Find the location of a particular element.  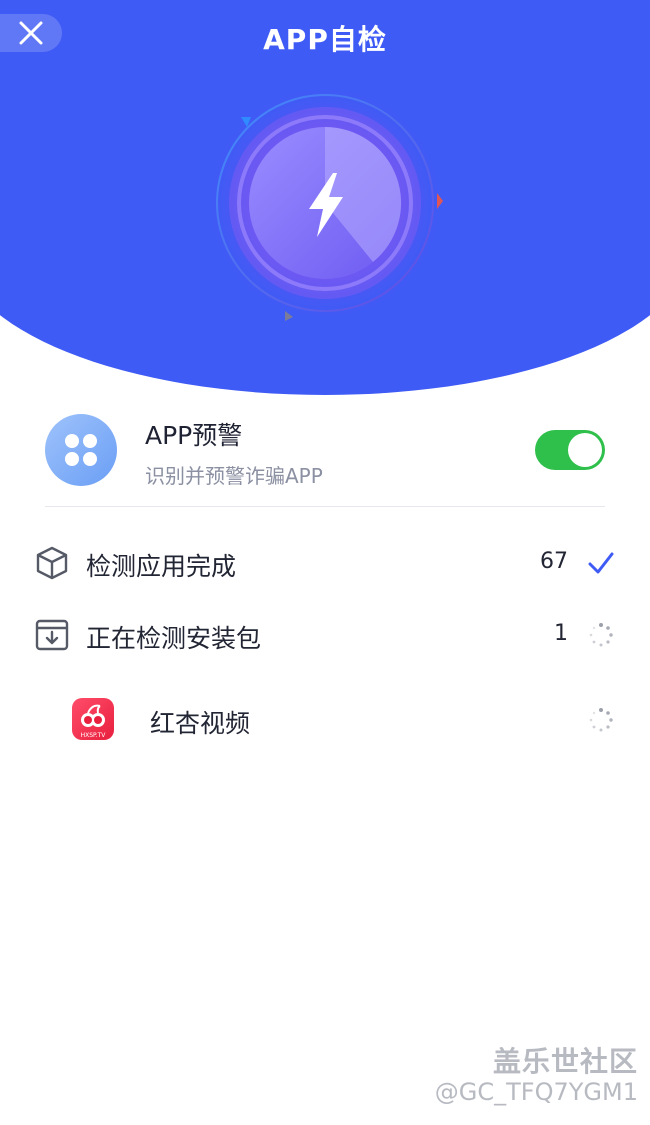

app-warning-card: APP预警 识别并预警诈骗APP is located at coordinates (325, 458).